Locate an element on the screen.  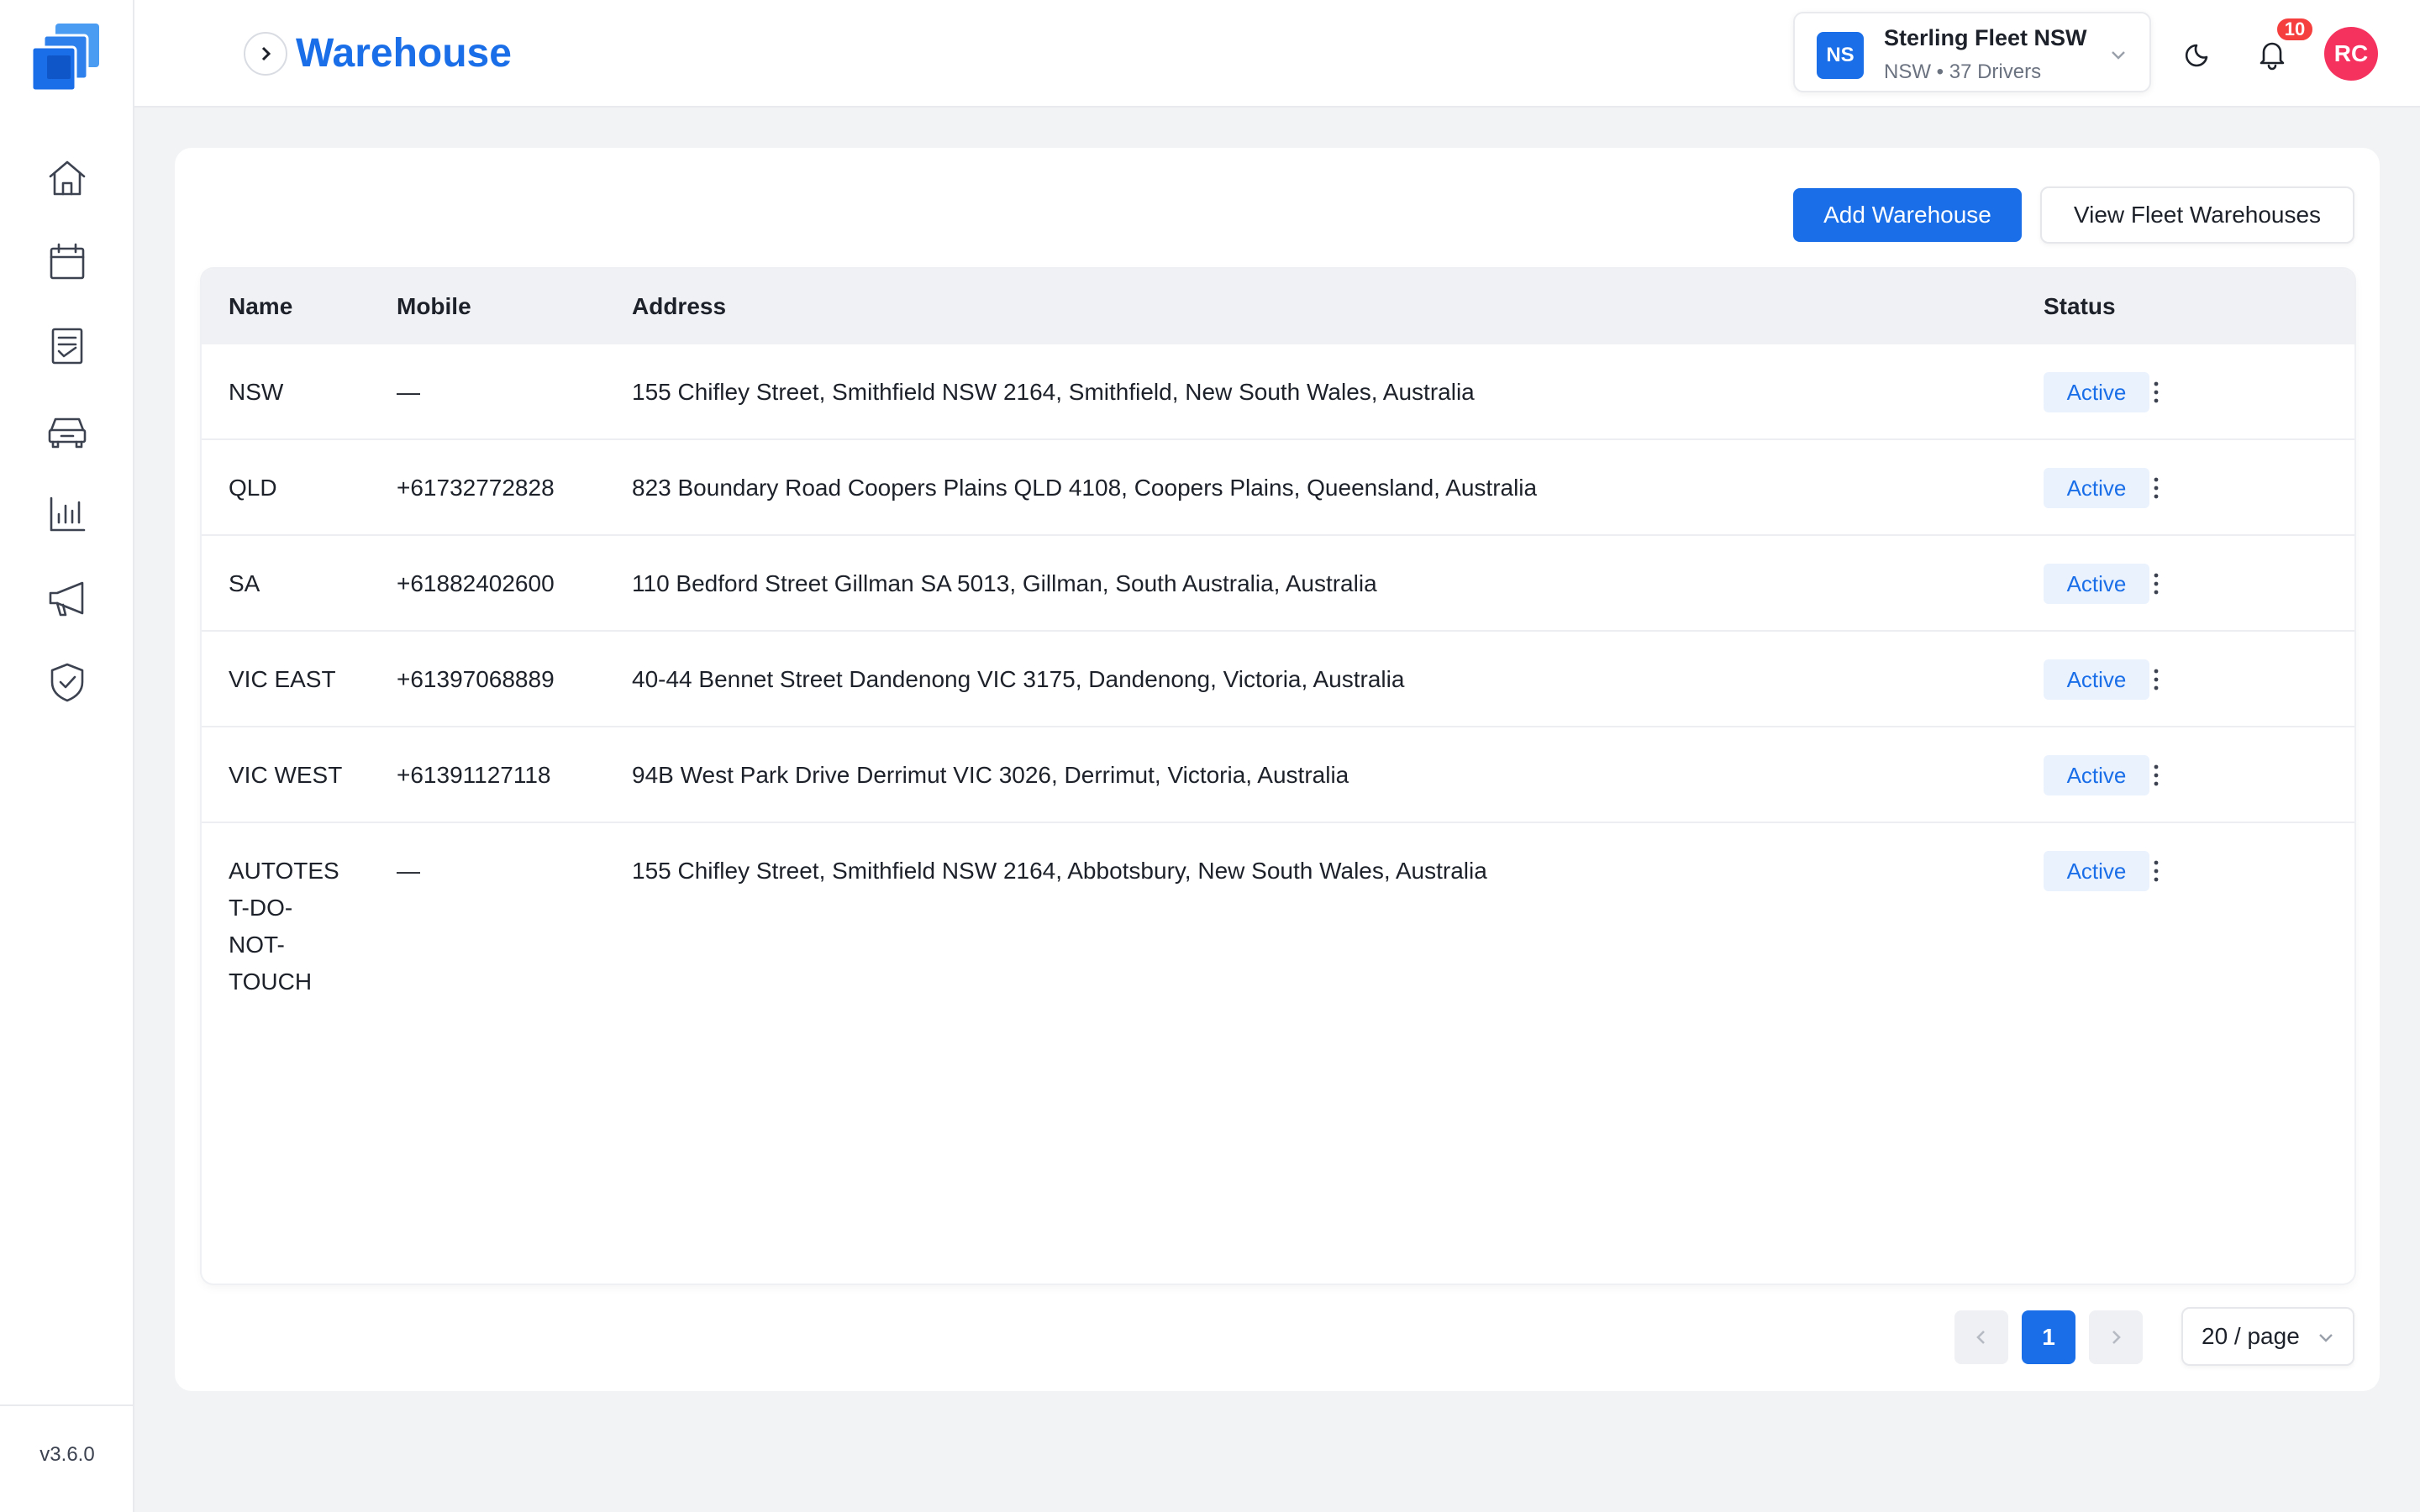
sidebar-item-documents is located at coordinates (67, 346).